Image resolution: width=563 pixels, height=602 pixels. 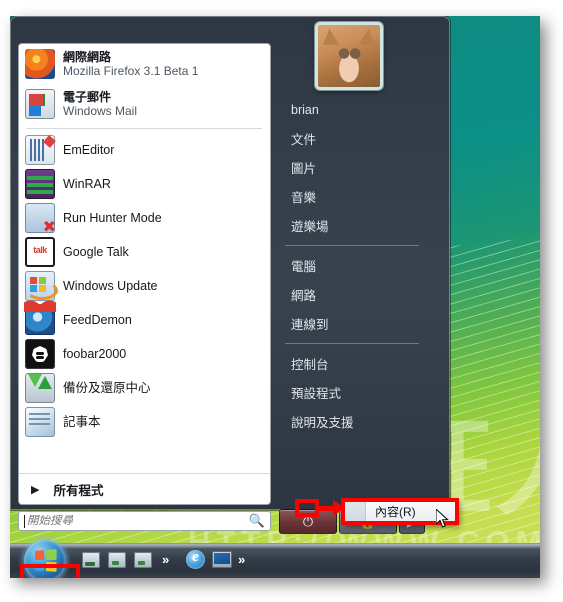 I want to click on program-title: Windows Update, so click(x=110, y=286).